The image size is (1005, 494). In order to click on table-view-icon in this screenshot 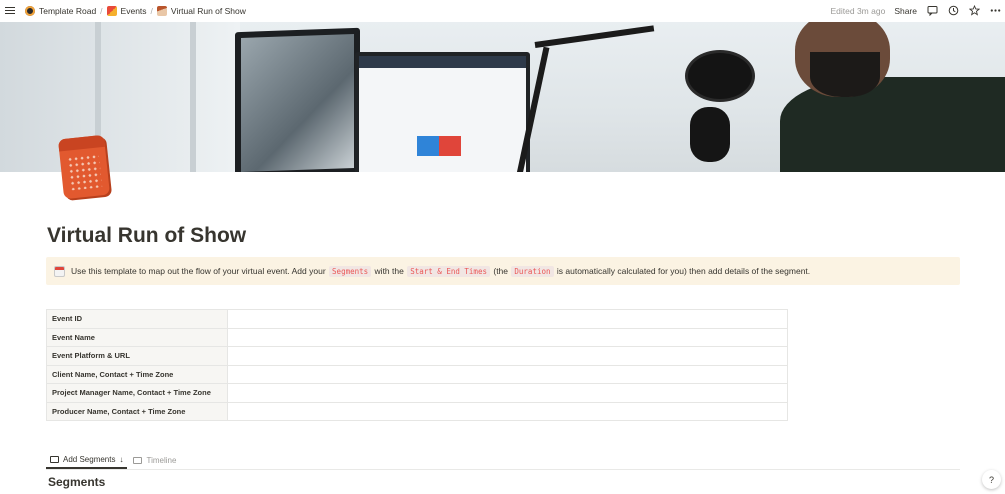, I will do `click(54, 459)`.